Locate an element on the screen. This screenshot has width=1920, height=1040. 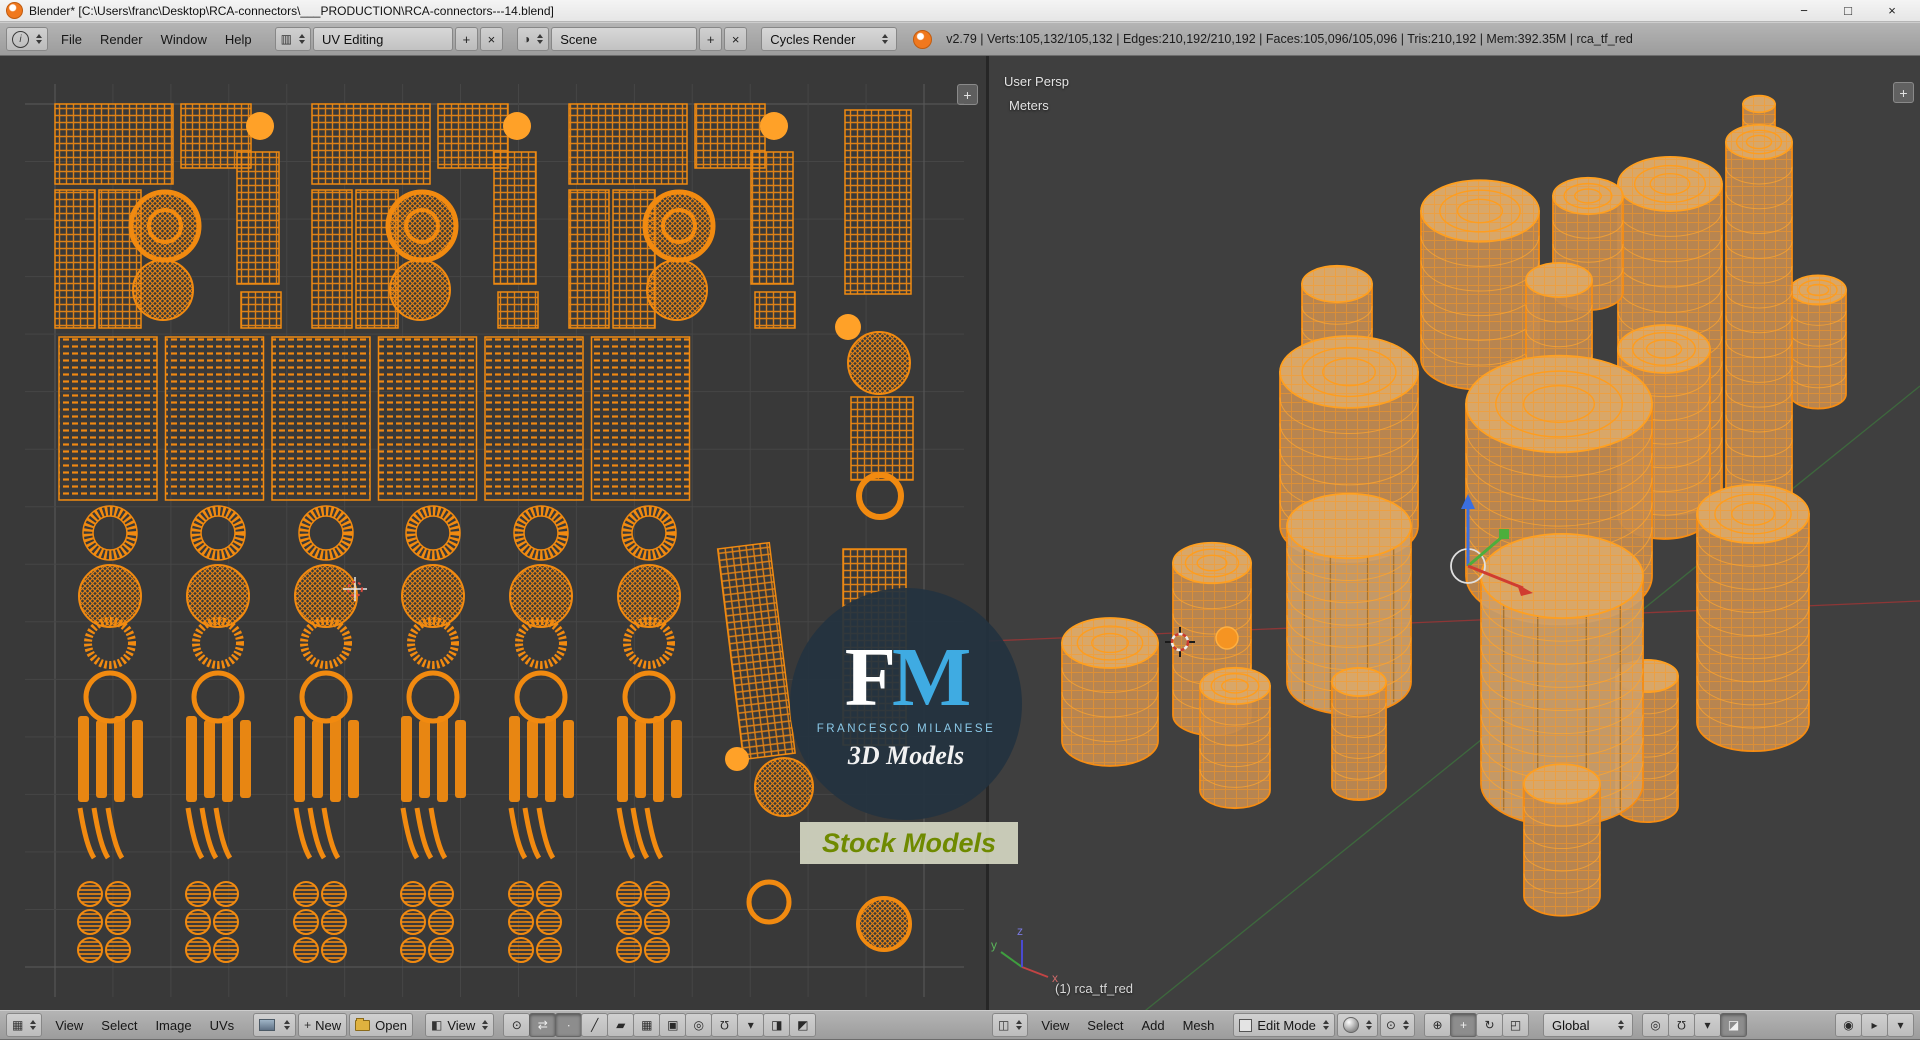
render-icon-strip: ◉ ▸ ▾ is located at coordinates (1874, 1025).